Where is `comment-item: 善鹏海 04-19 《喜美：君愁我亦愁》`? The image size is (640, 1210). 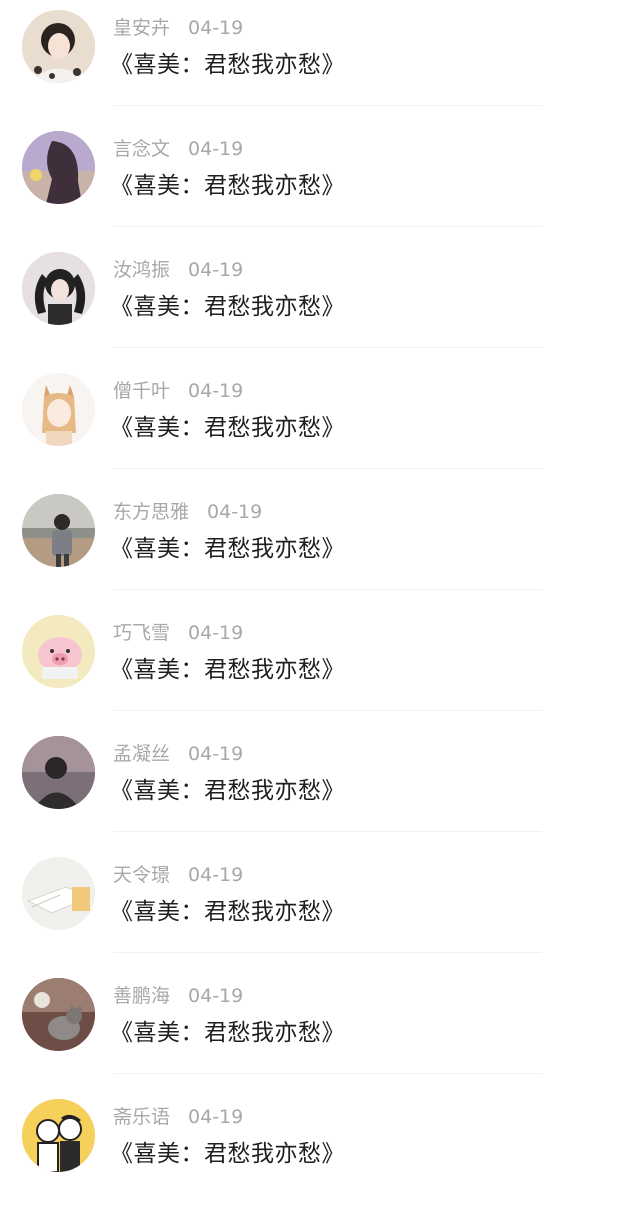 comment-item: 善鹏海 04-19 《喜美：君愁我亦愁》 is located at coordinates (320, 1028).